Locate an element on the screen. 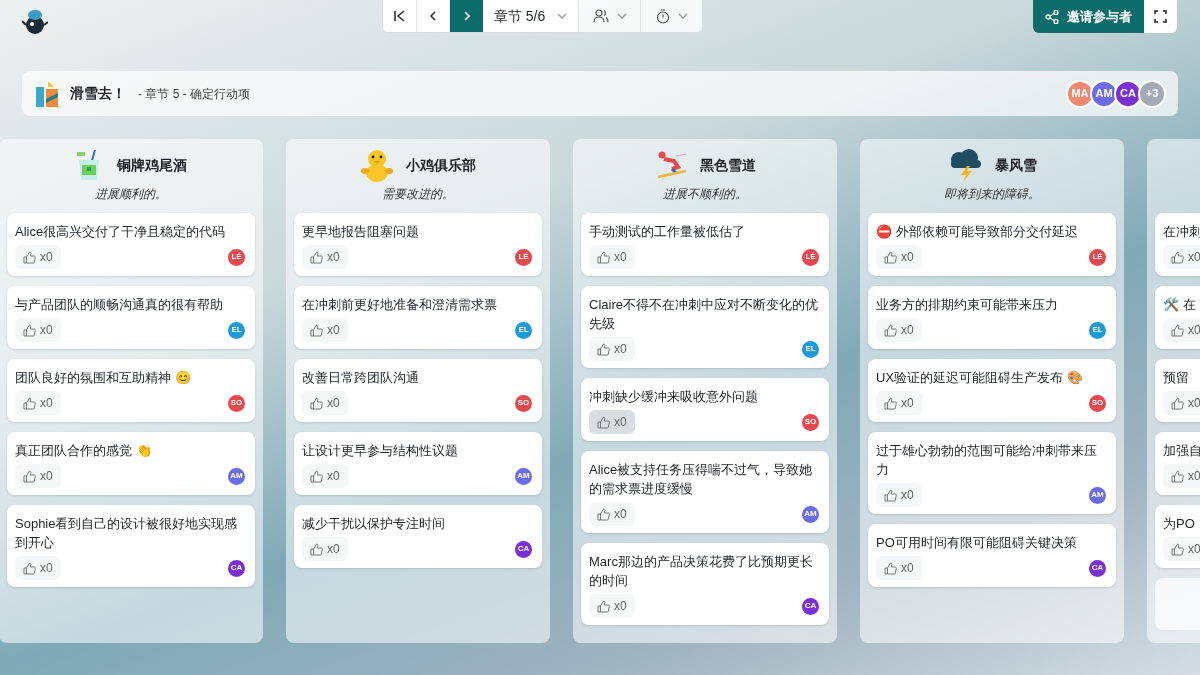 The image size is (1200, 675). card: 在冲刺前更好地准备和澄清需求票 x0 EL is located at coordinates (418, 317).